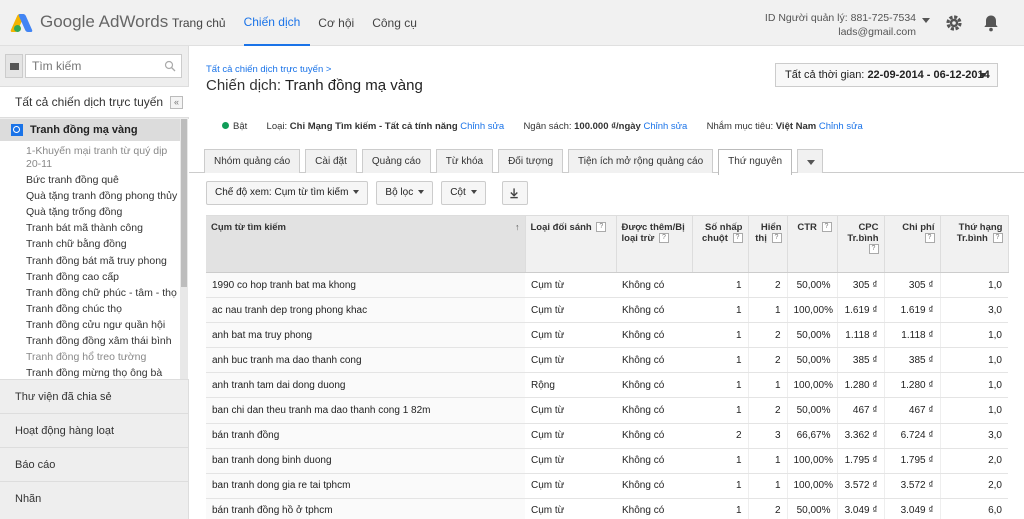 This screenshot has width=1024, height=519. I want to click on cell-clicks: 1, so click(720, 461).